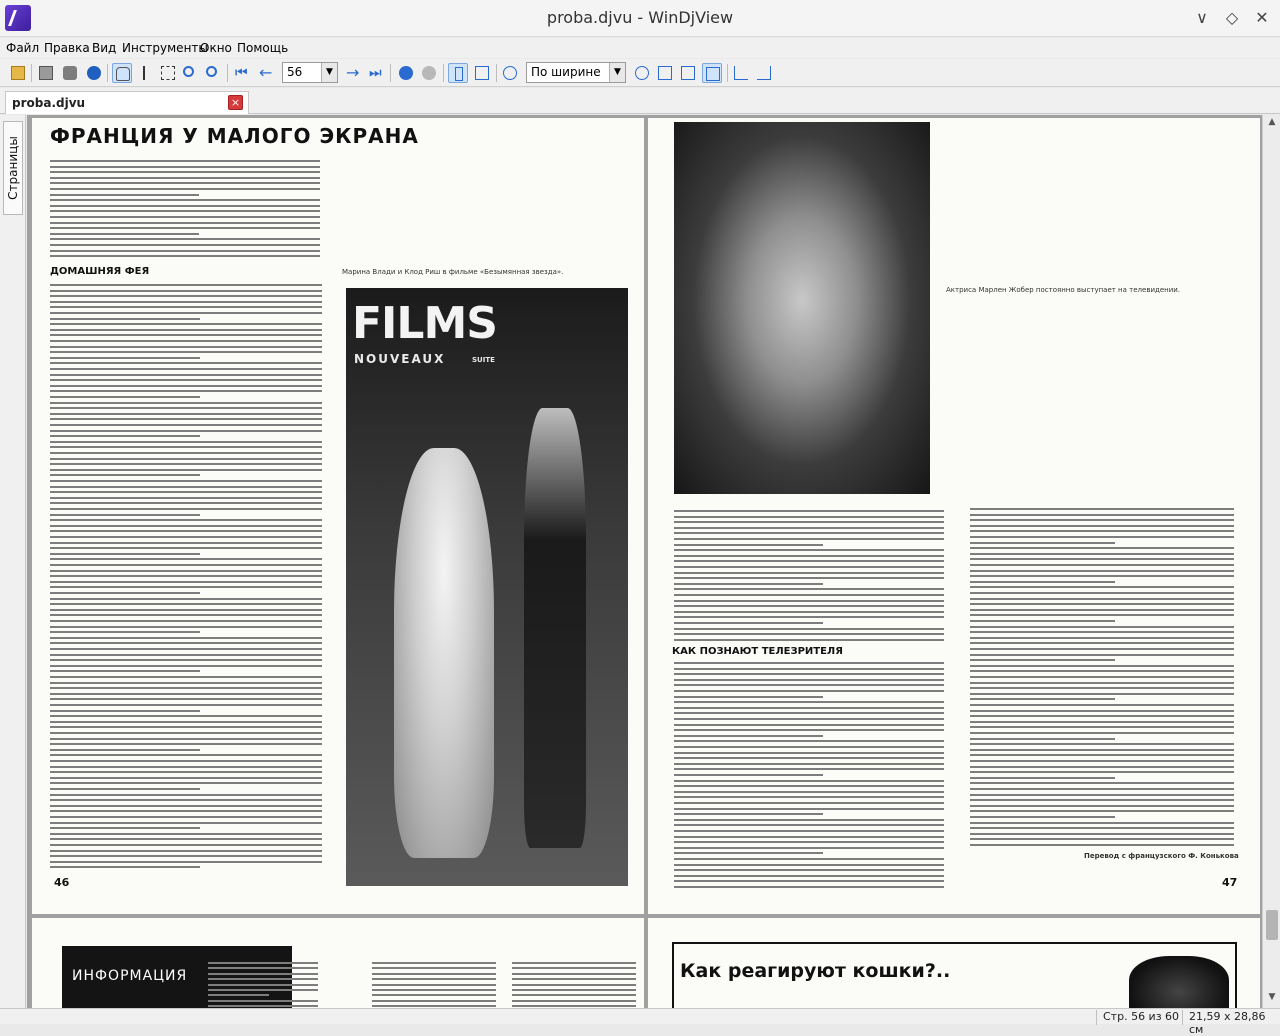  I want to click on forward-icon, so click(429, 73).